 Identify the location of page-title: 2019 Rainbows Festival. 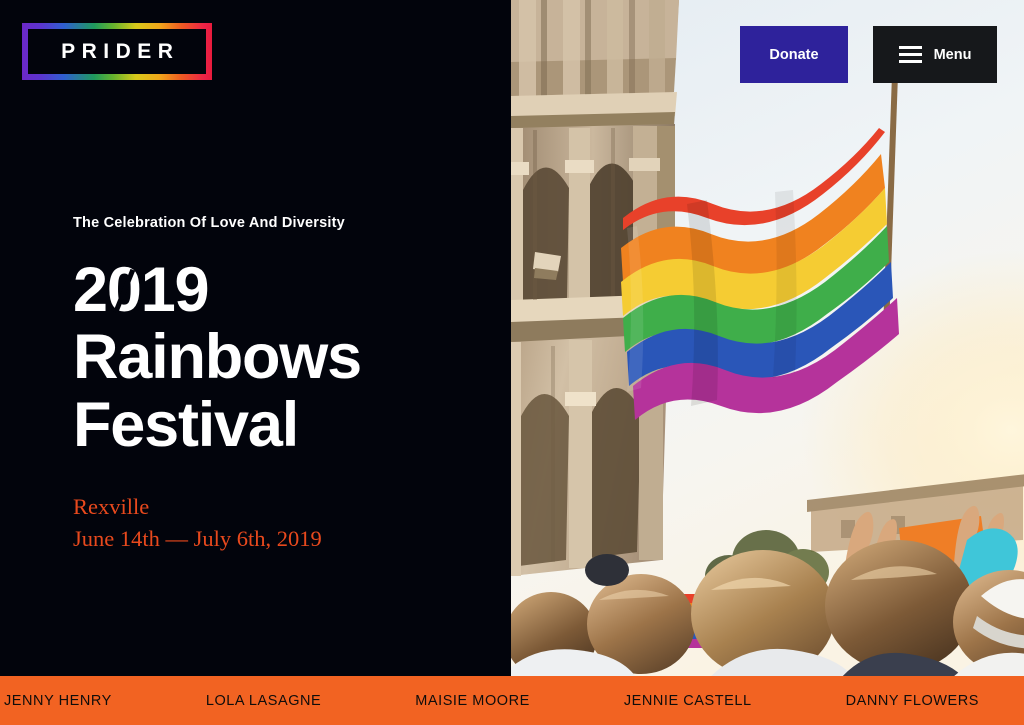
(283, 357).